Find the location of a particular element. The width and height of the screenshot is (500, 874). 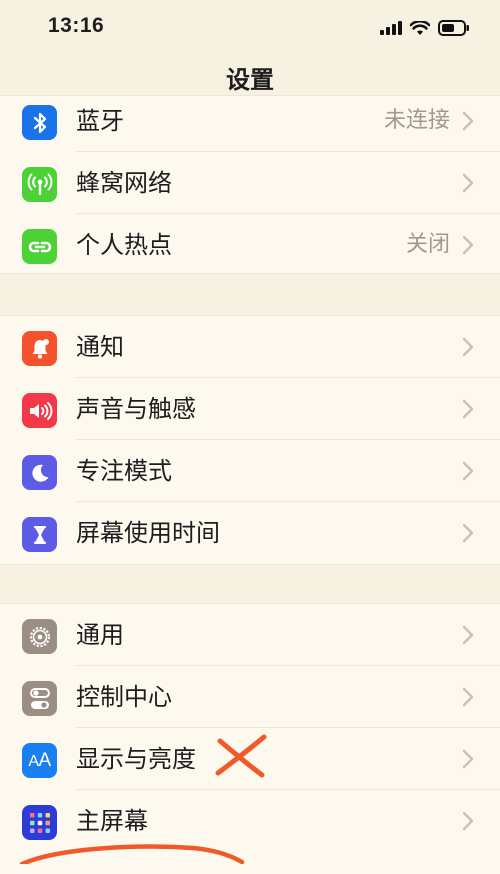

hourglass-icon is located at coordinates (39, 534).